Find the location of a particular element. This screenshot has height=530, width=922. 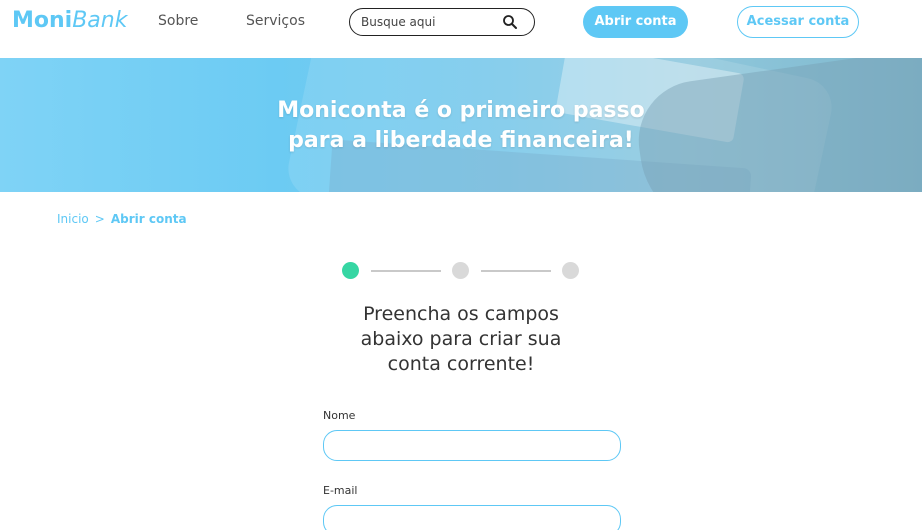

monibank-logo: MoniBank is located at coordinates (69, 20).